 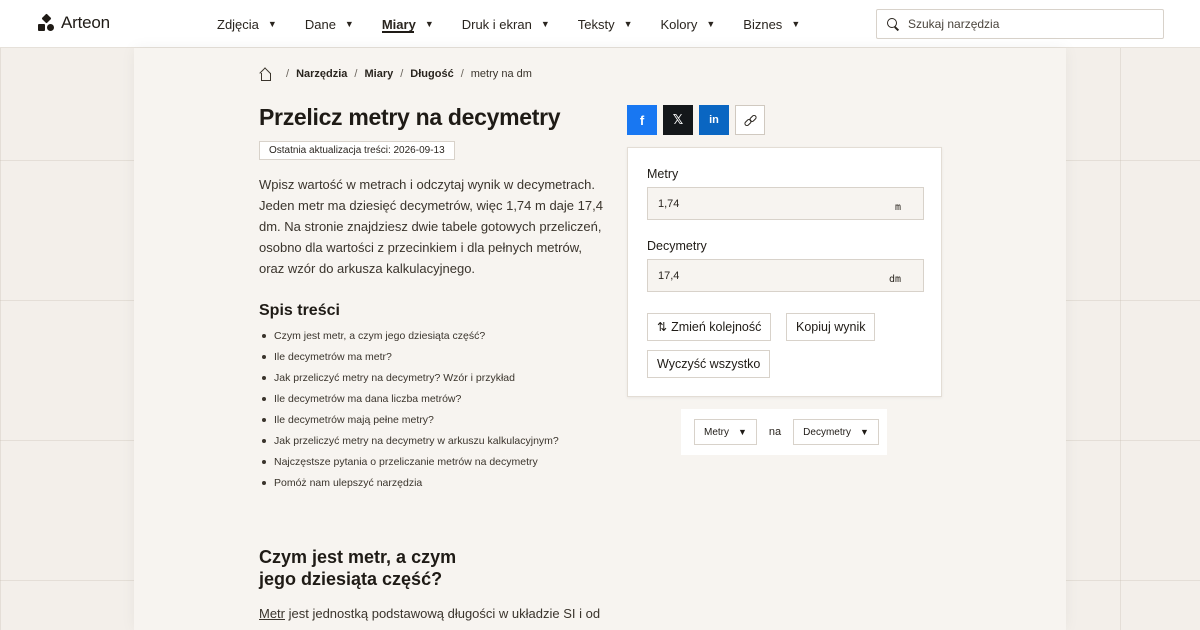 I want to click on nav-item-druk-i-ekran: Druk i ekran ▼, so click(x=506, y=24).